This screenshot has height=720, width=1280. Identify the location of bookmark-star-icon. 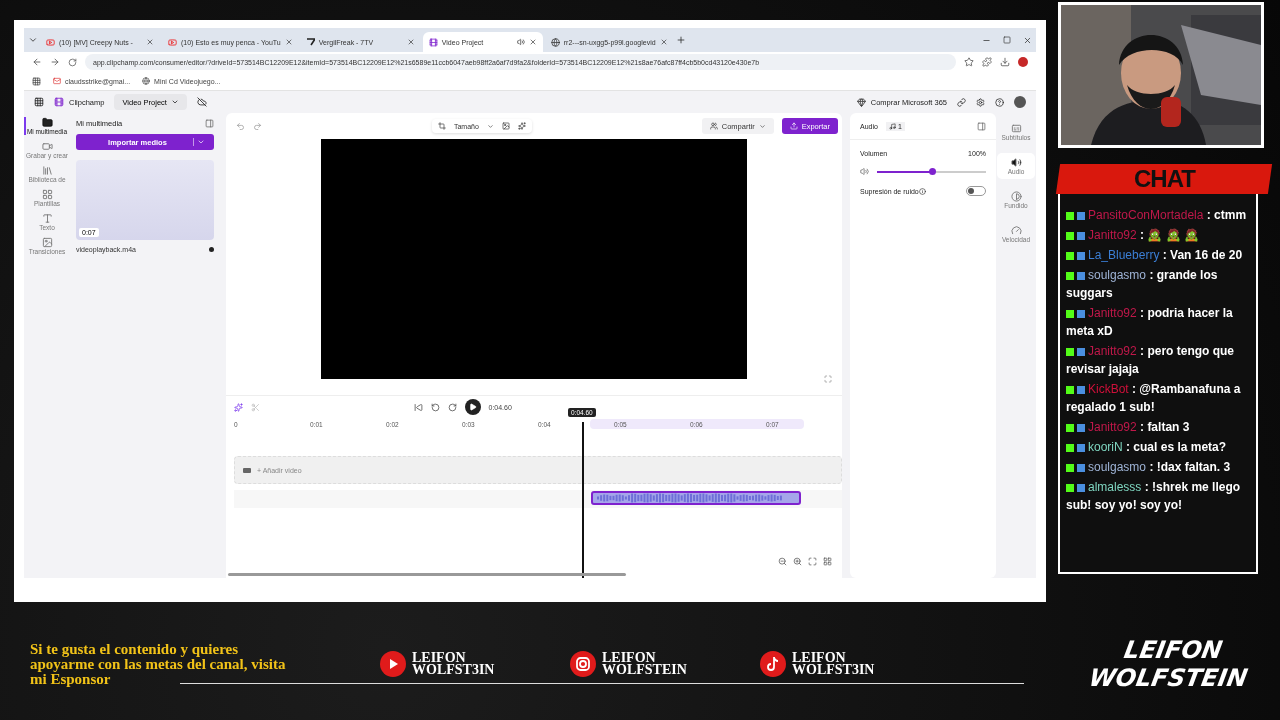
(969, 62).